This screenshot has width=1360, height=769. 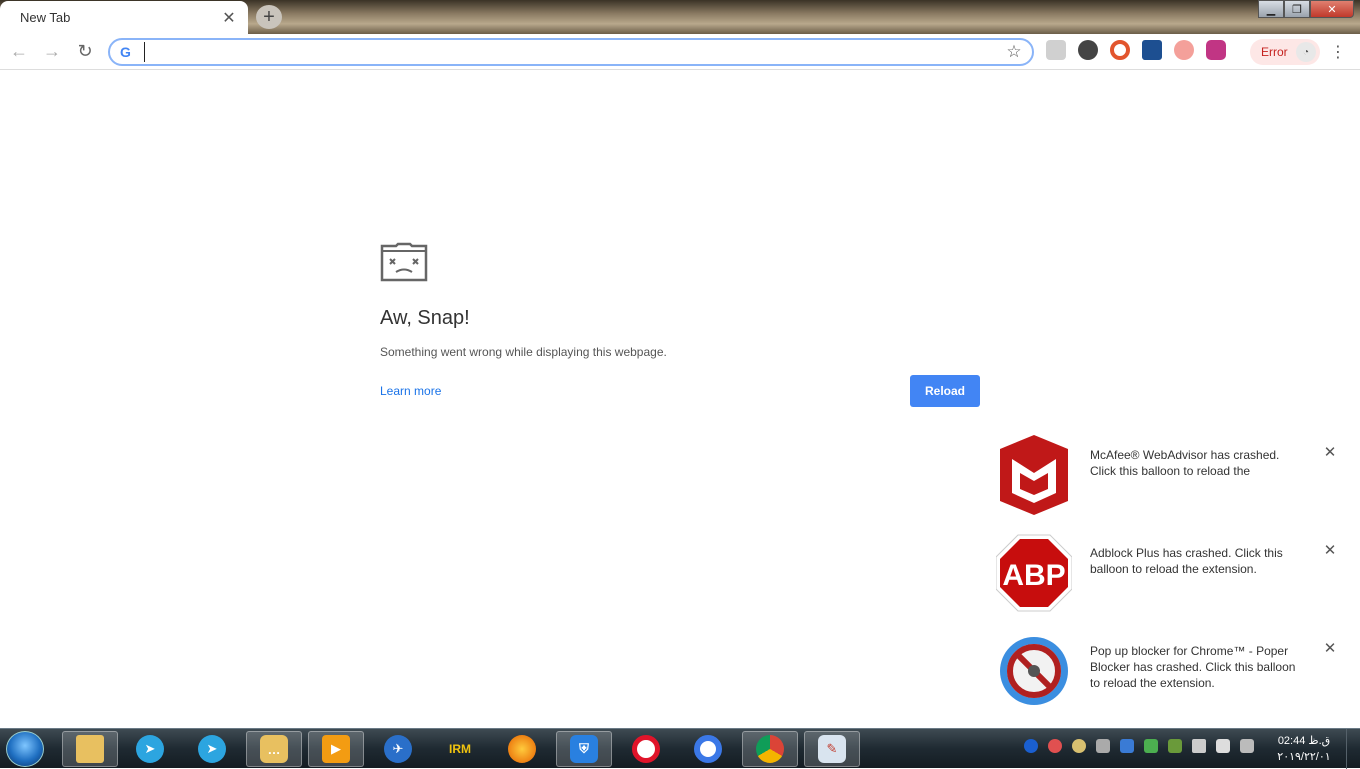 I want to click on bookmark-star-icon: ☆, so click(x=1014, y=52).